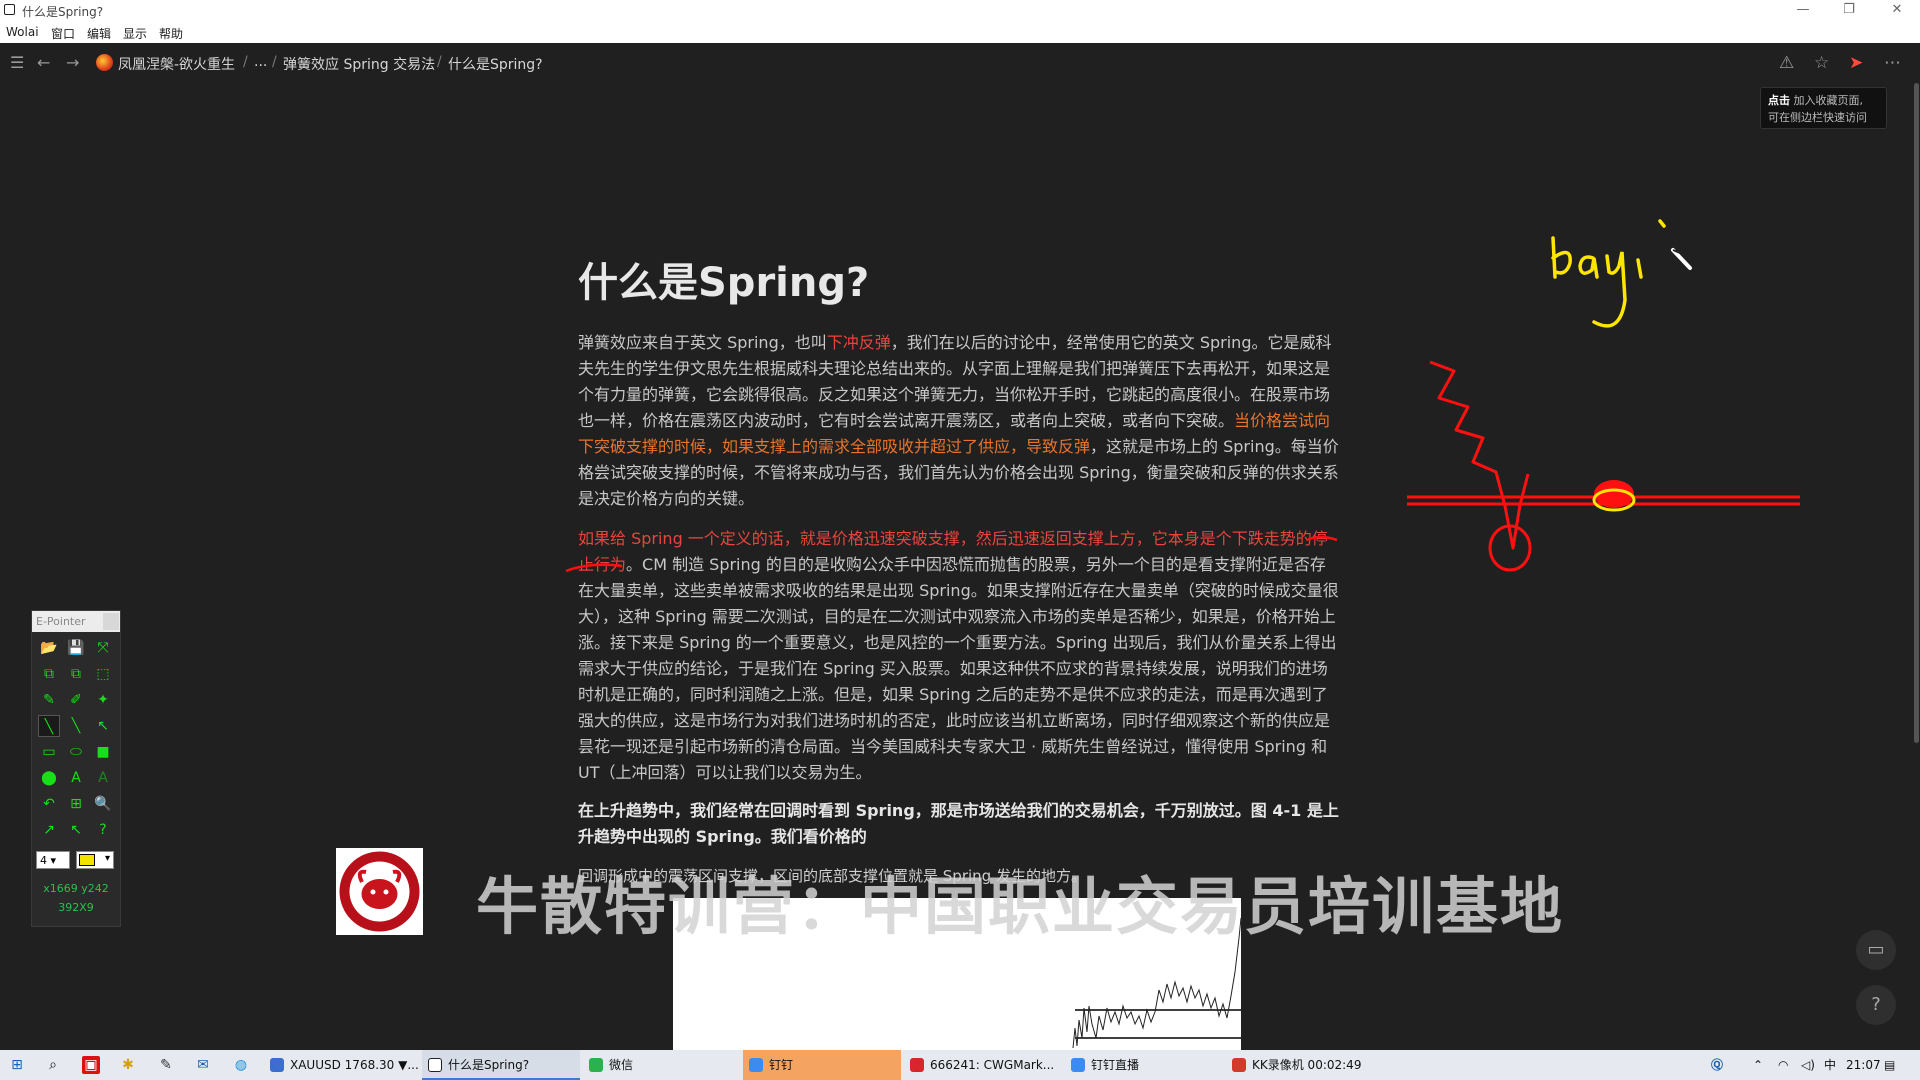 Image resolution: width=1920 pixels, height=1080 pixels. I want to click on pen-color-select: ▾, so click(95, 860).